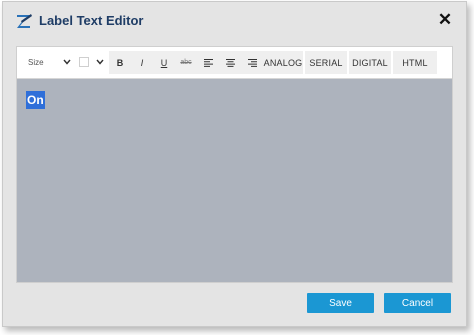  Describe the element at coordinates (91, 20) in the screenshot. I see `dialog-title: Label Text Editor` at that location.